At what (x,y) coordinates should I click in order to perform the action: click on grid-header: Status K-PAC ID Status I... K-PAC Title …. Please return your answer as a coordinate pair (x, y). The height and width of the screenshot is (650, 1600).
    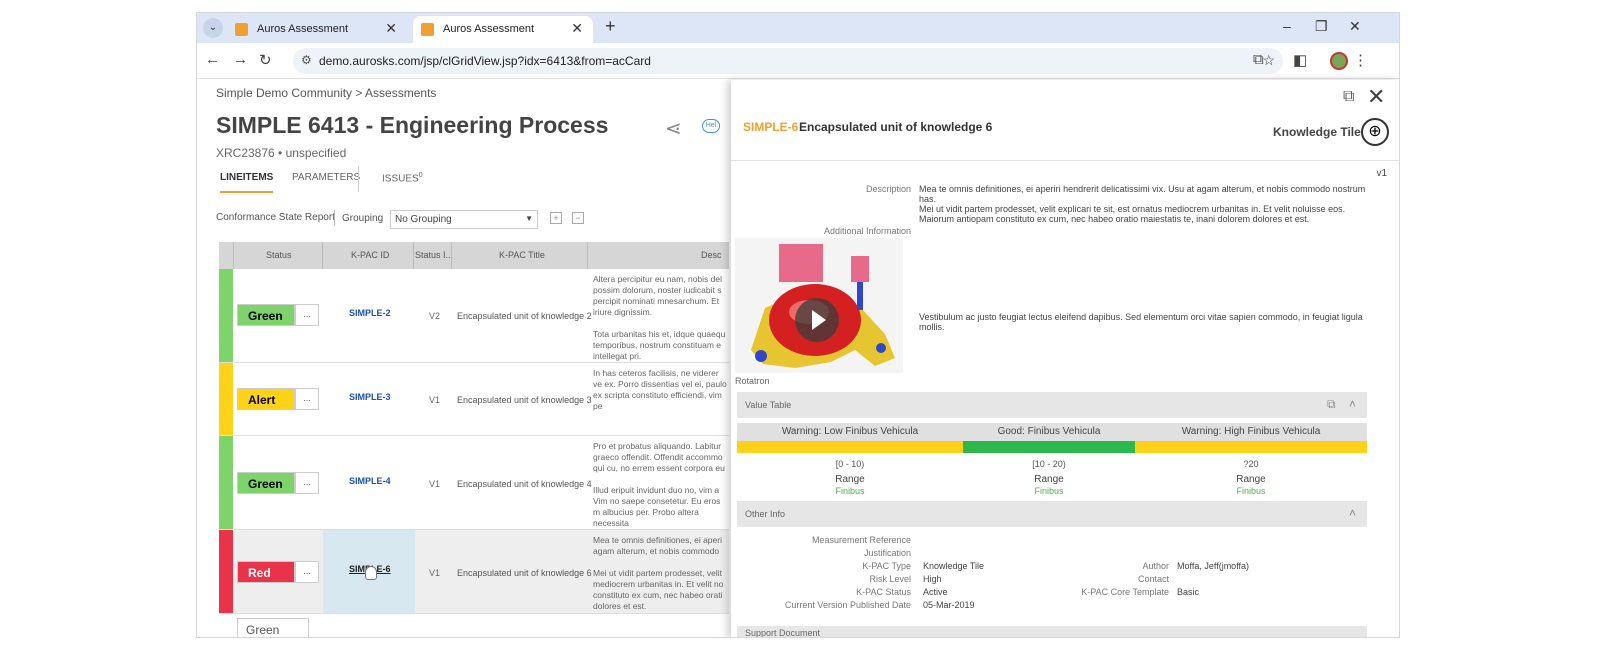
    Looking at the image, I should click on (474, 255).